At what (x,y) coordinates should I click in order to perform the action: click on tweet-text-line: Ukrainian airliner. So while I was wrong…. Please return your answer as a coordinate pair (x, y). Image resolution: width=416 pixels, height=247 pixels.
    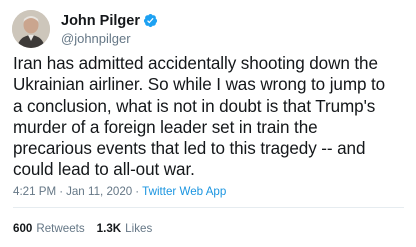
    Looking at the image, I should click on (199, 85).